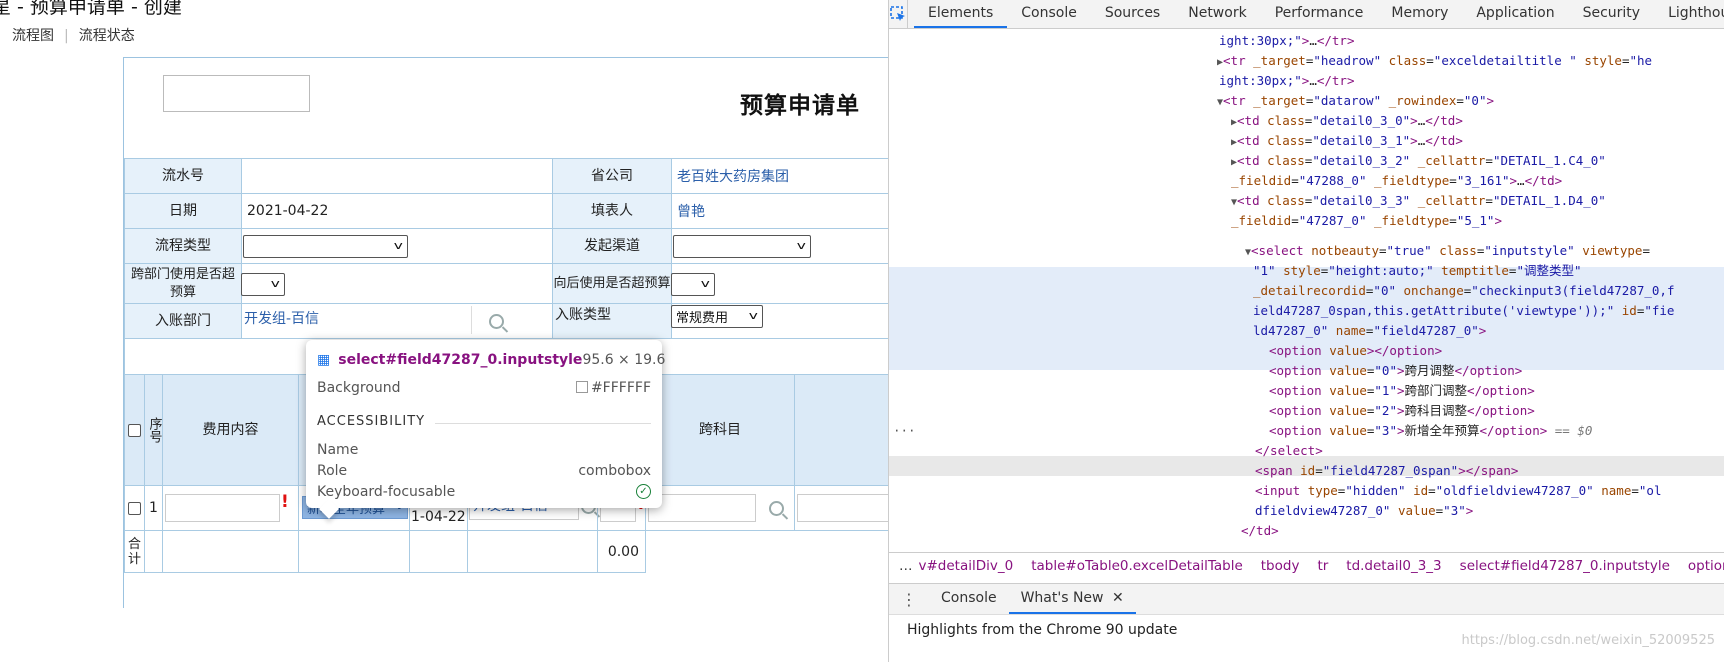  I want to click on tooltip-focus-row: Keyboard-focusable ✓, so click(484, 492).